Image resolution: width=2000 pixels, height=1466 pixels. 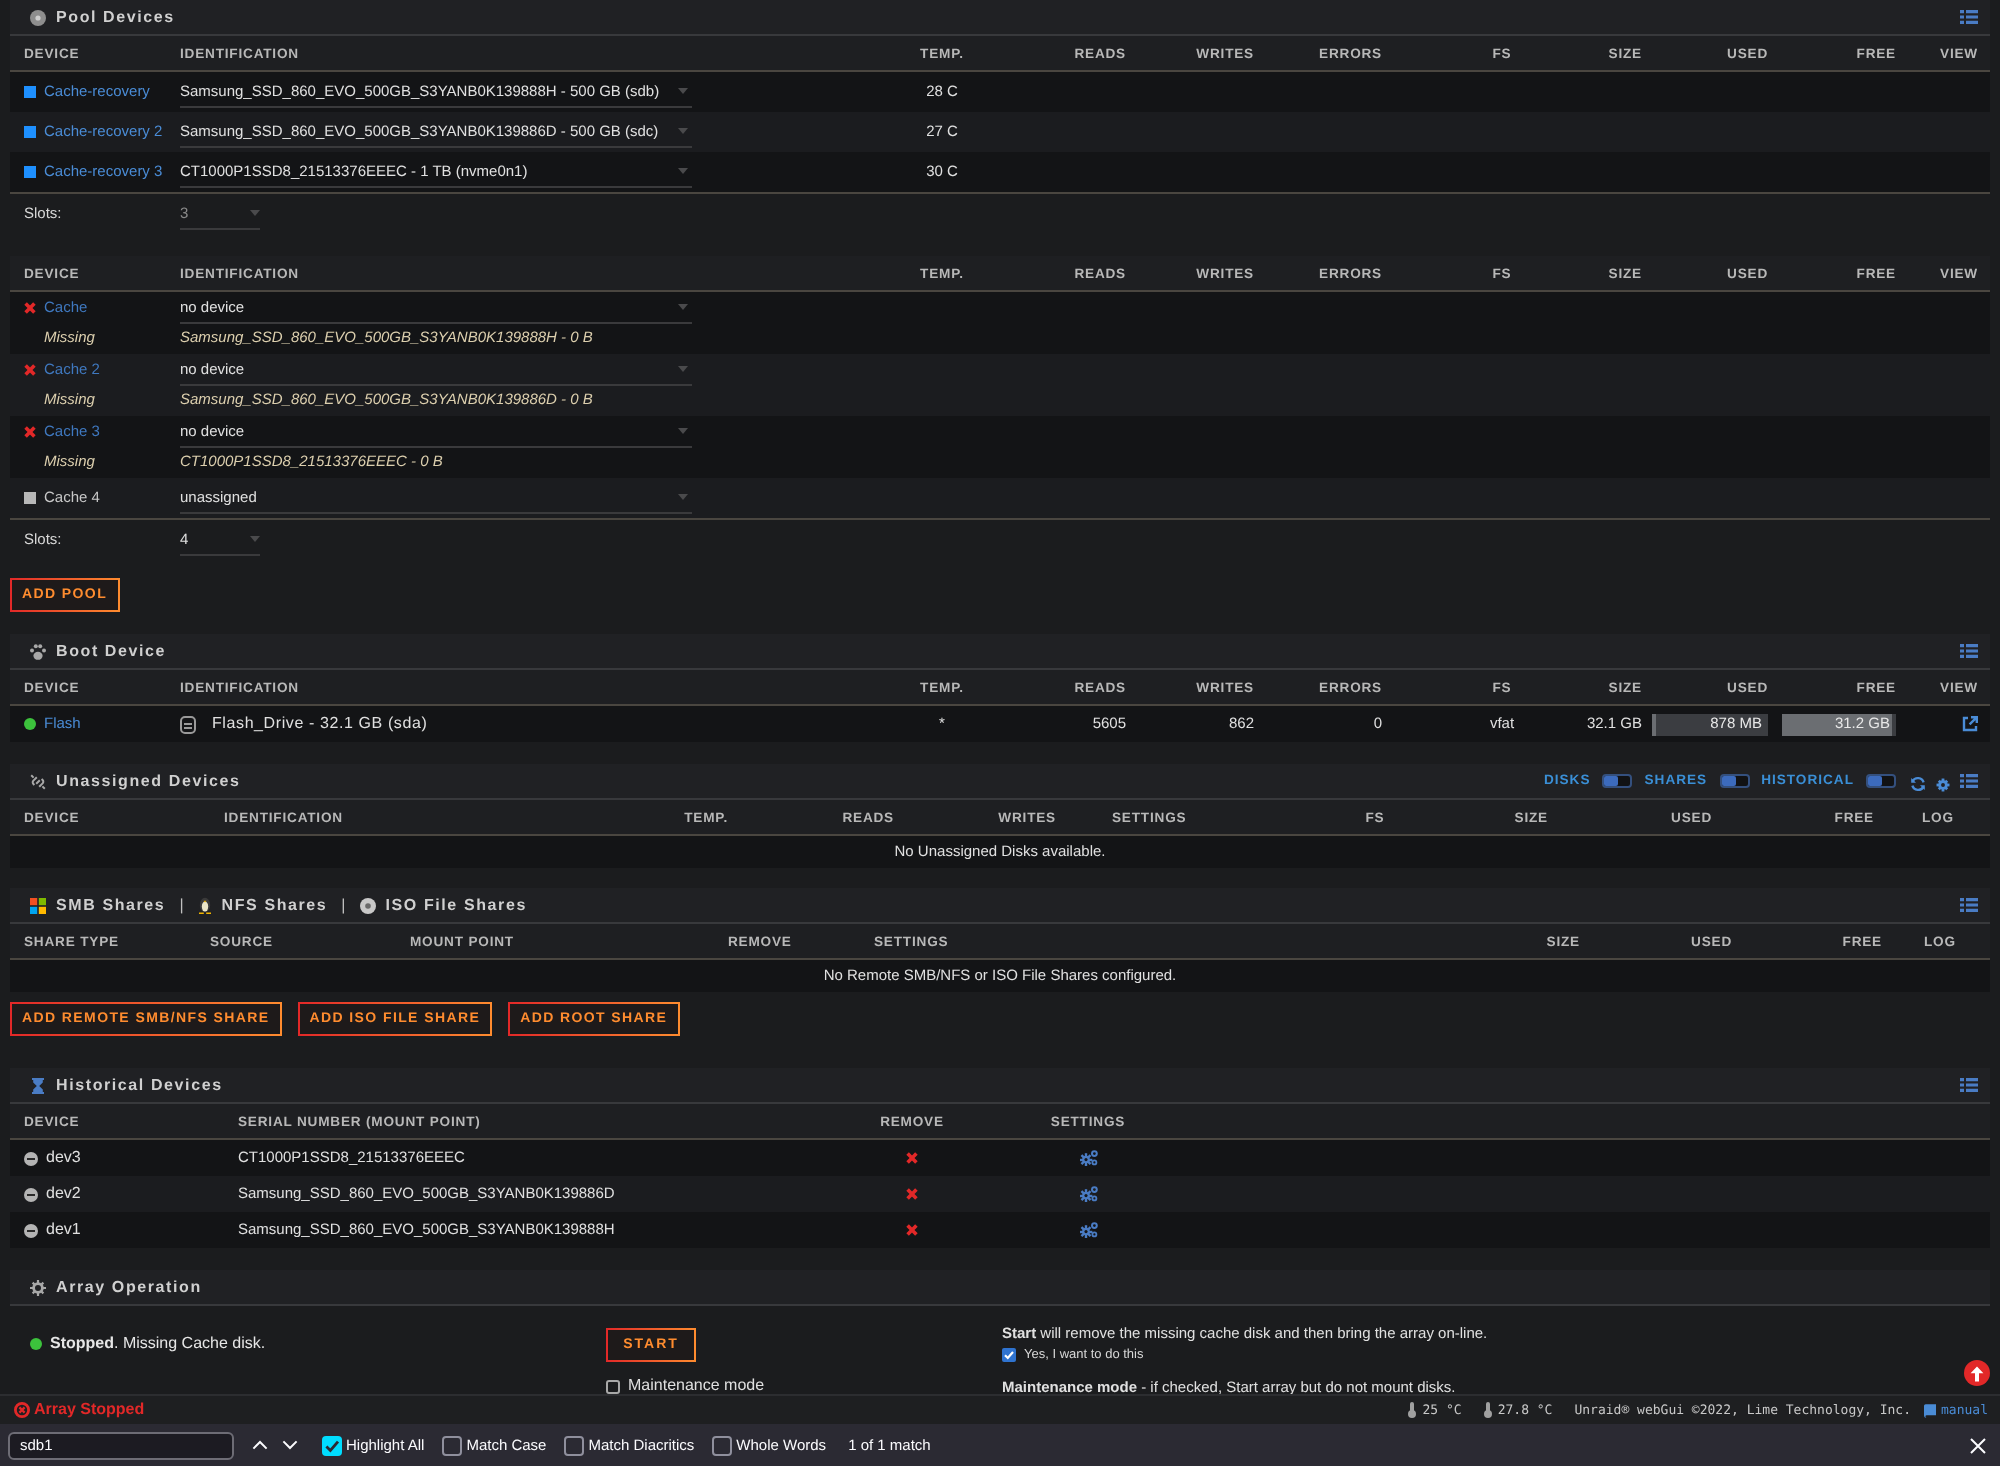 I want to click on penguin-icon, so click(x=204, y=905).